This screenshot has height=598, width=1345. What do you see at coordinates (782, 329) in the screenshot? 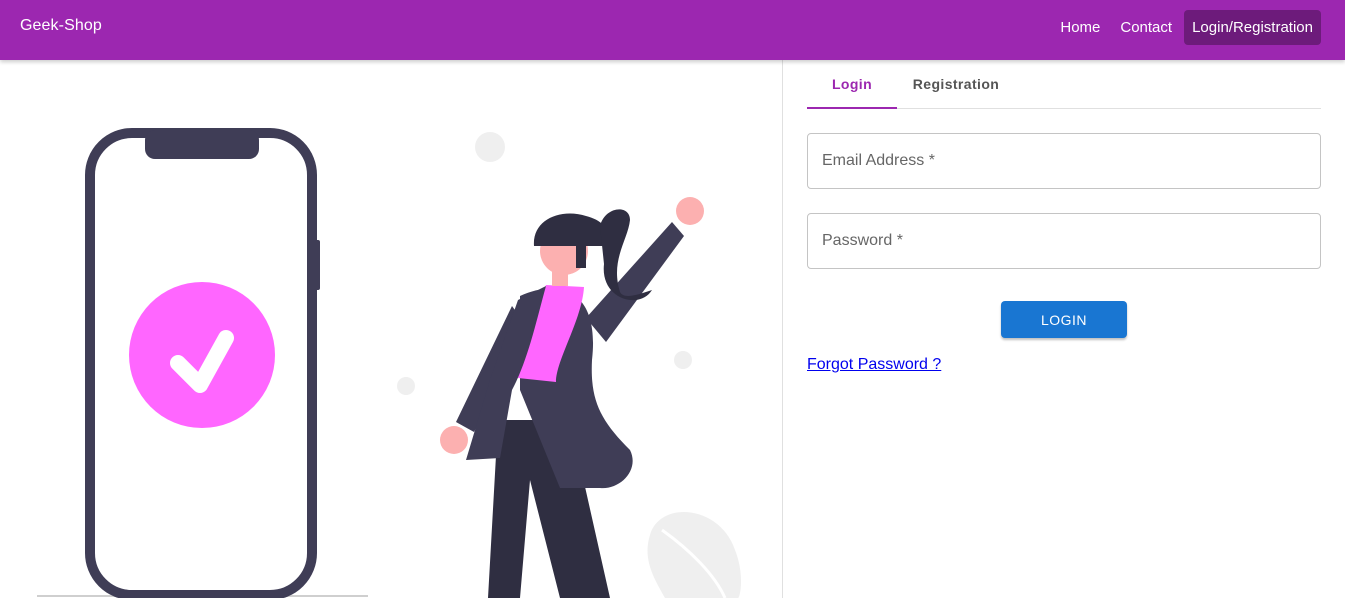
I see `panel-divider` at bounding box center [782, 329].